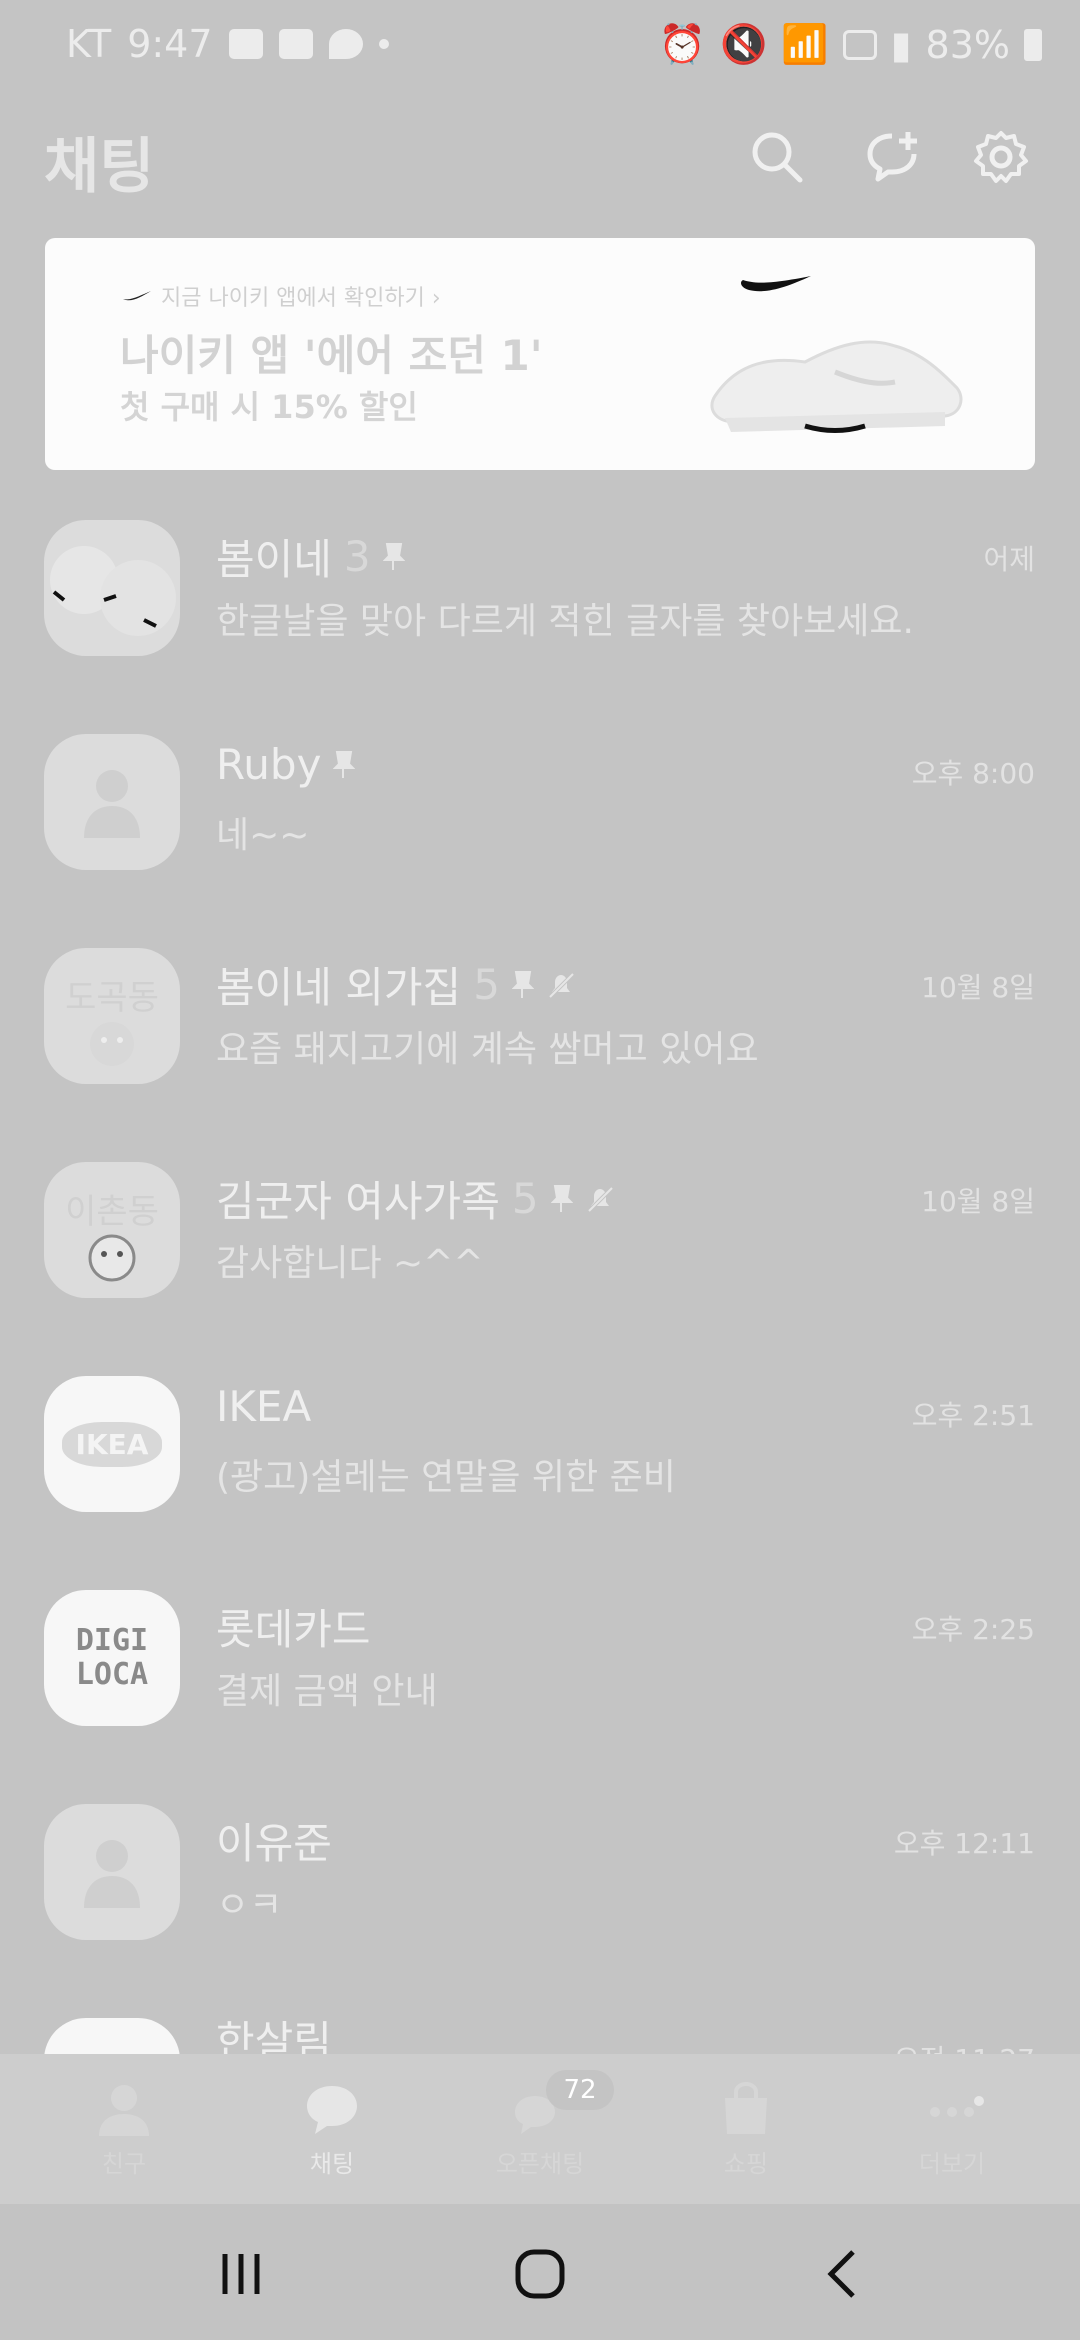 This screenshot has width=1080, height=2340. What do you see at coordinates (540, 1242) in the screenshot?
I see `chat-row: 이촌동 김군자 여사가족 5 감사합니다 ~^^ 10월 8일` at bounding box center [540, 1242].